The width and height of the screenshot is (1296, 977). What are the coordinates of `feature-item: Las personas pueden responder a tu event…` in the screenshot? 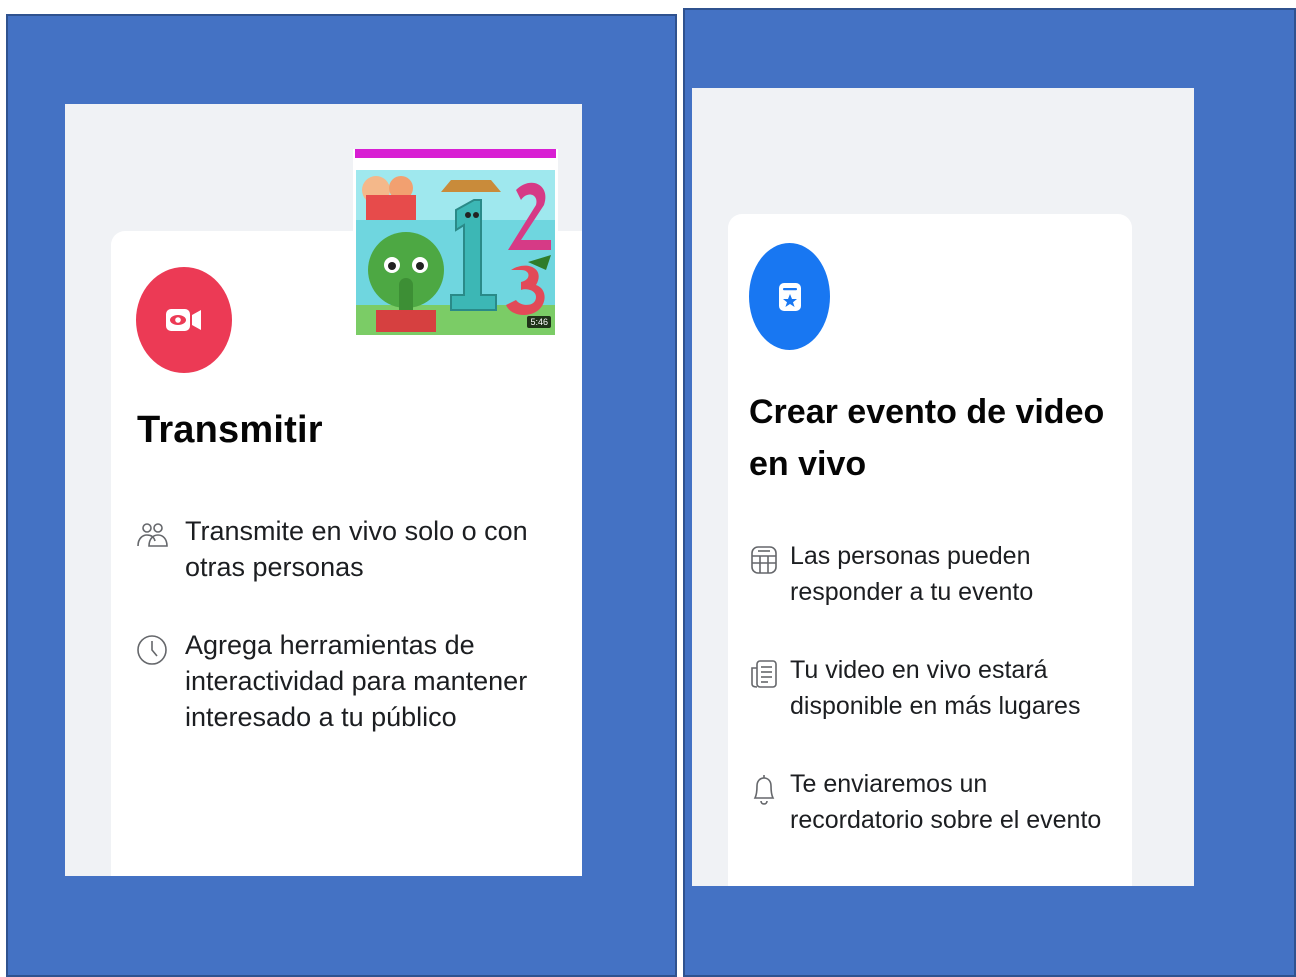 It's located at (933, 574).